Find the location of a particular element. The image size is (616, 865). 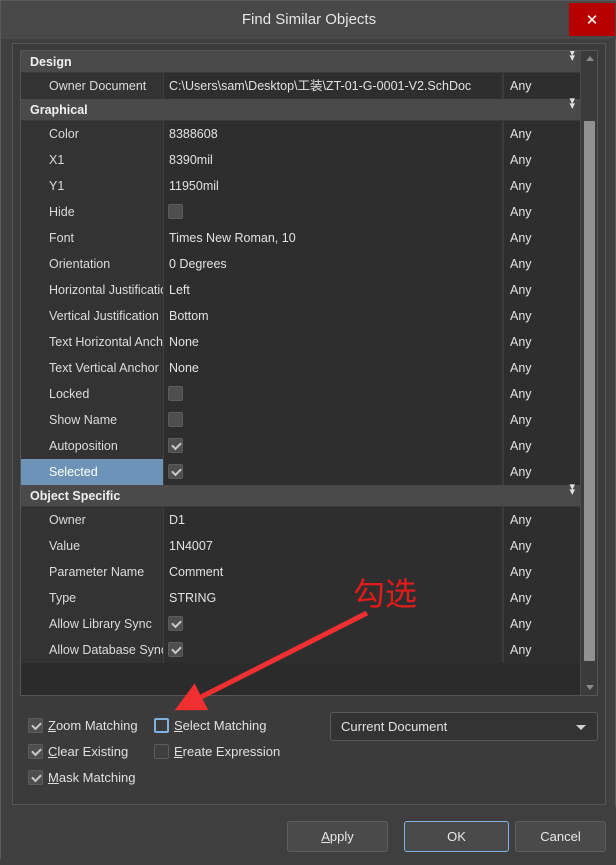

property-row: TypeSTRINGAny is located at coordinates (301, 598).